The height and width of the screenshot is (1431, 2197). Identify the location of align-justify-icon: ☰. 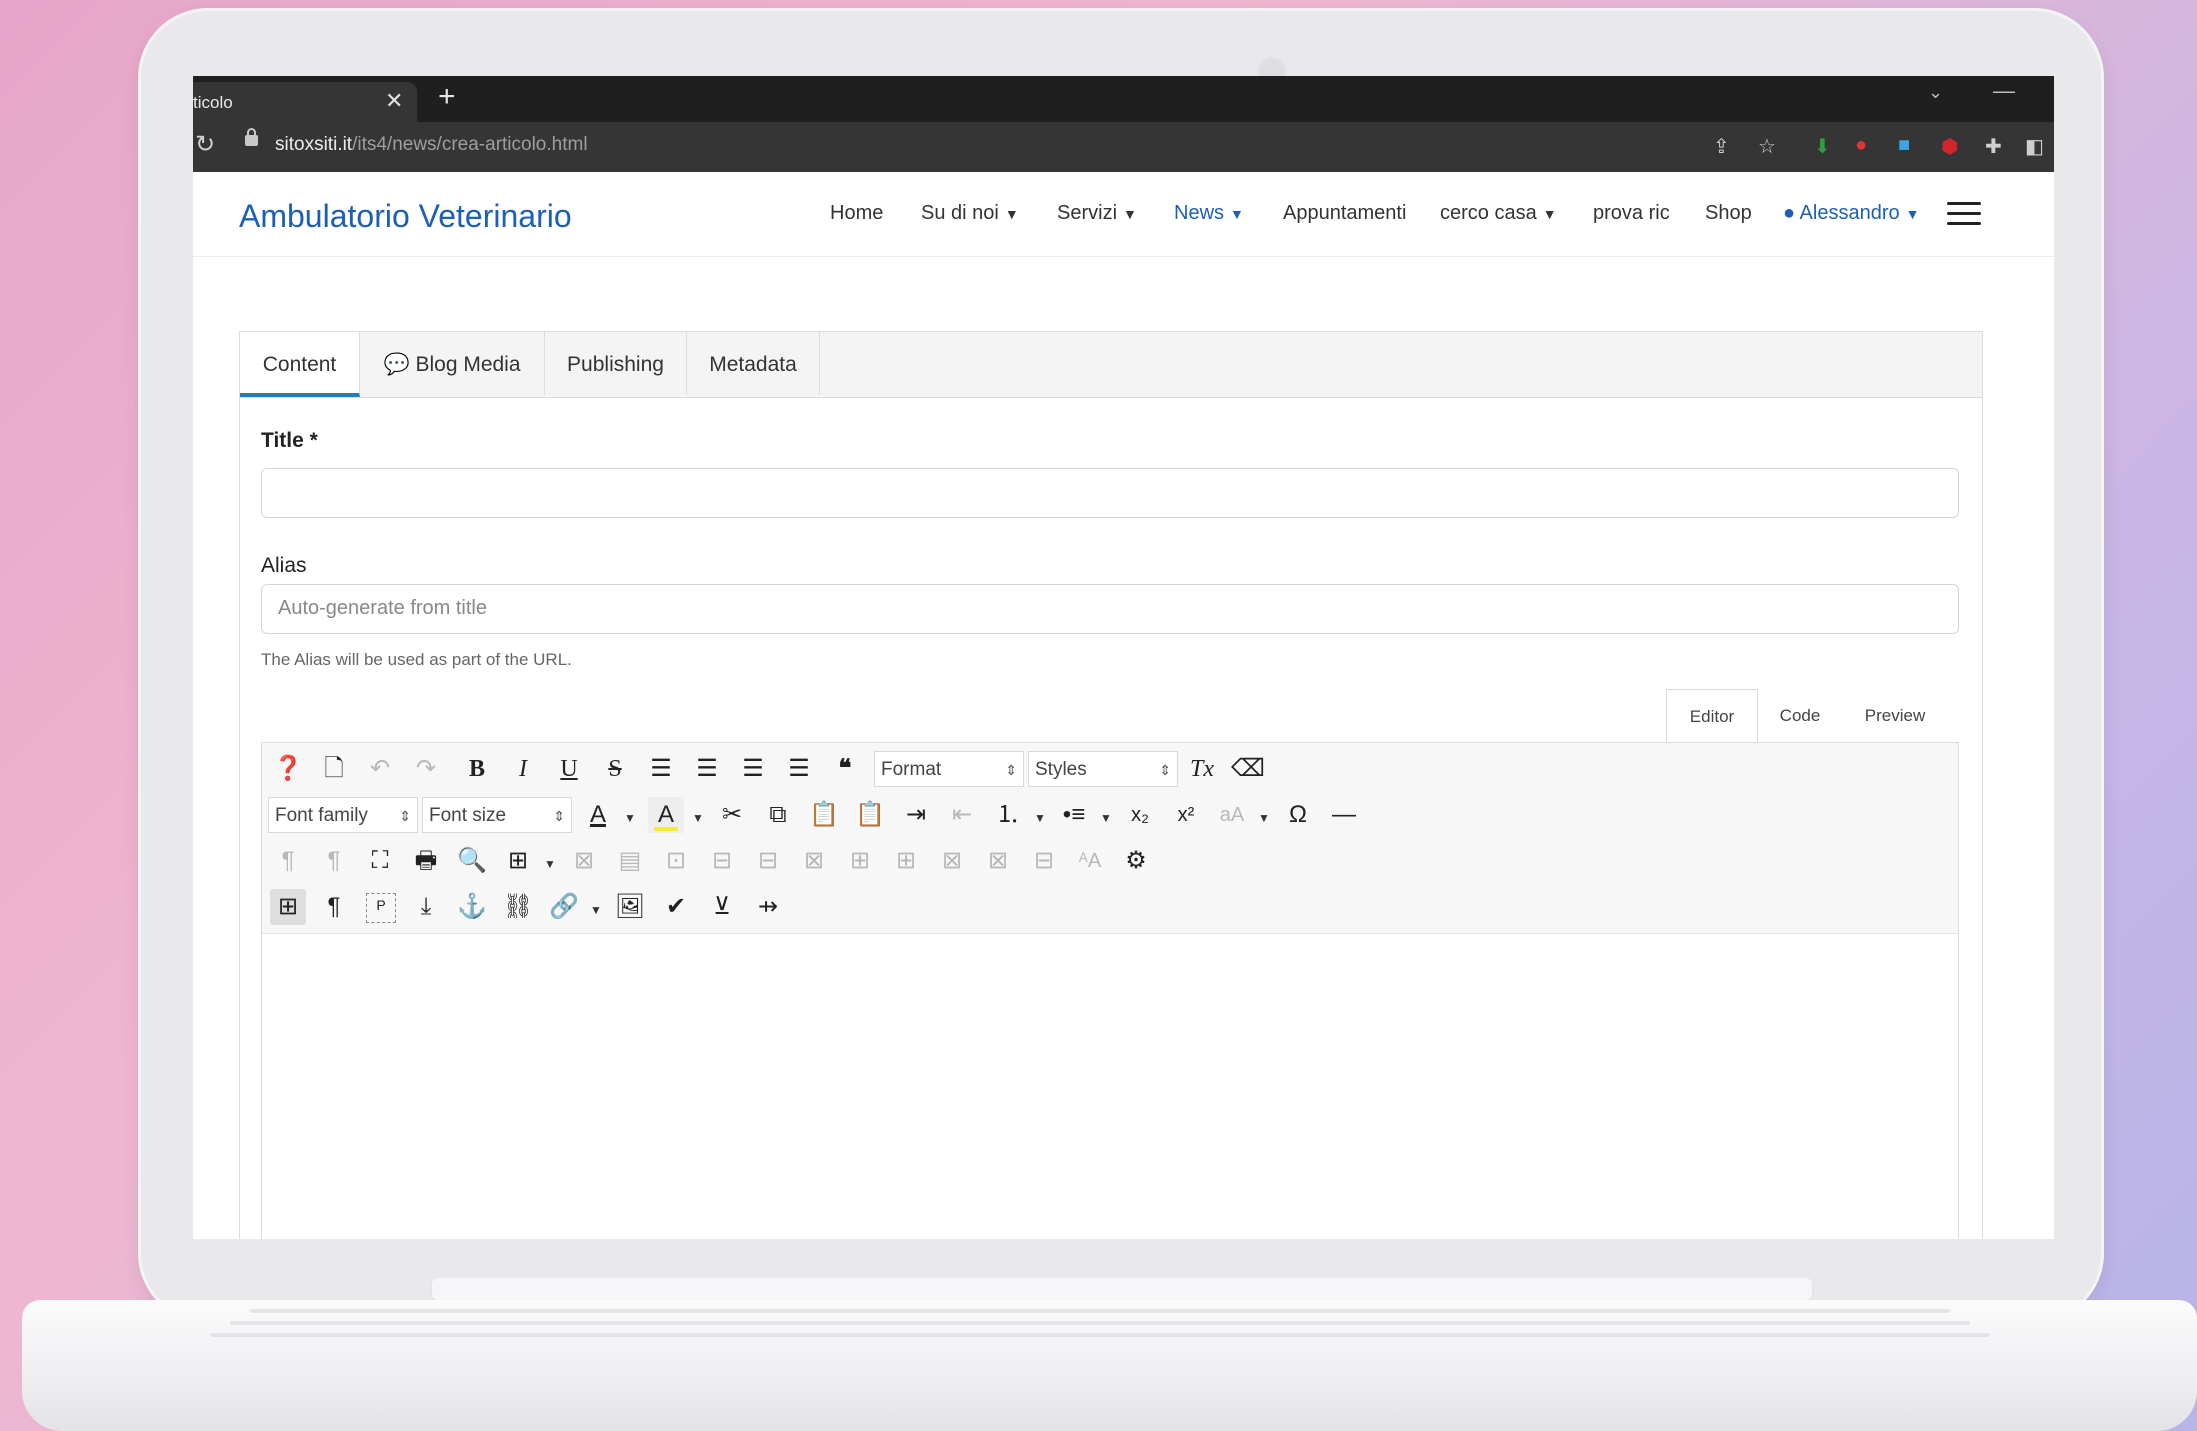
(661, 769).